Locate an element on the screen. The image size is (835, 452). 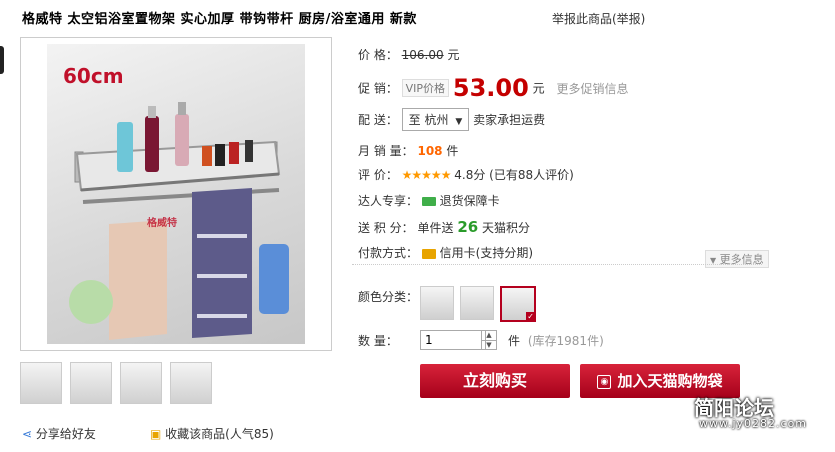
folder-star-icon: ▣ is located at coordinates (156, 434).